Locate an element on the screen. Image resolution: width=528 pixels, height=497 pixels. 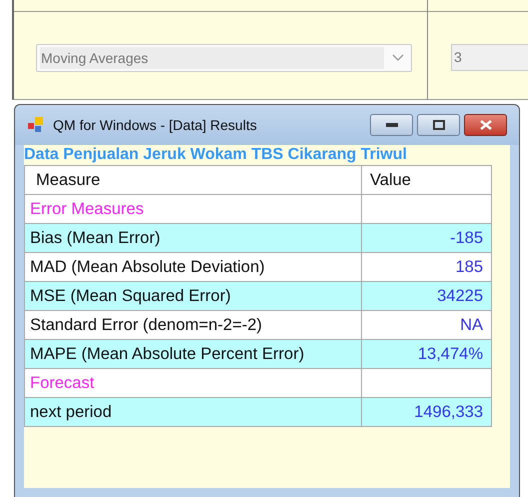
maximize-icon is located at coordinates (438, 125).